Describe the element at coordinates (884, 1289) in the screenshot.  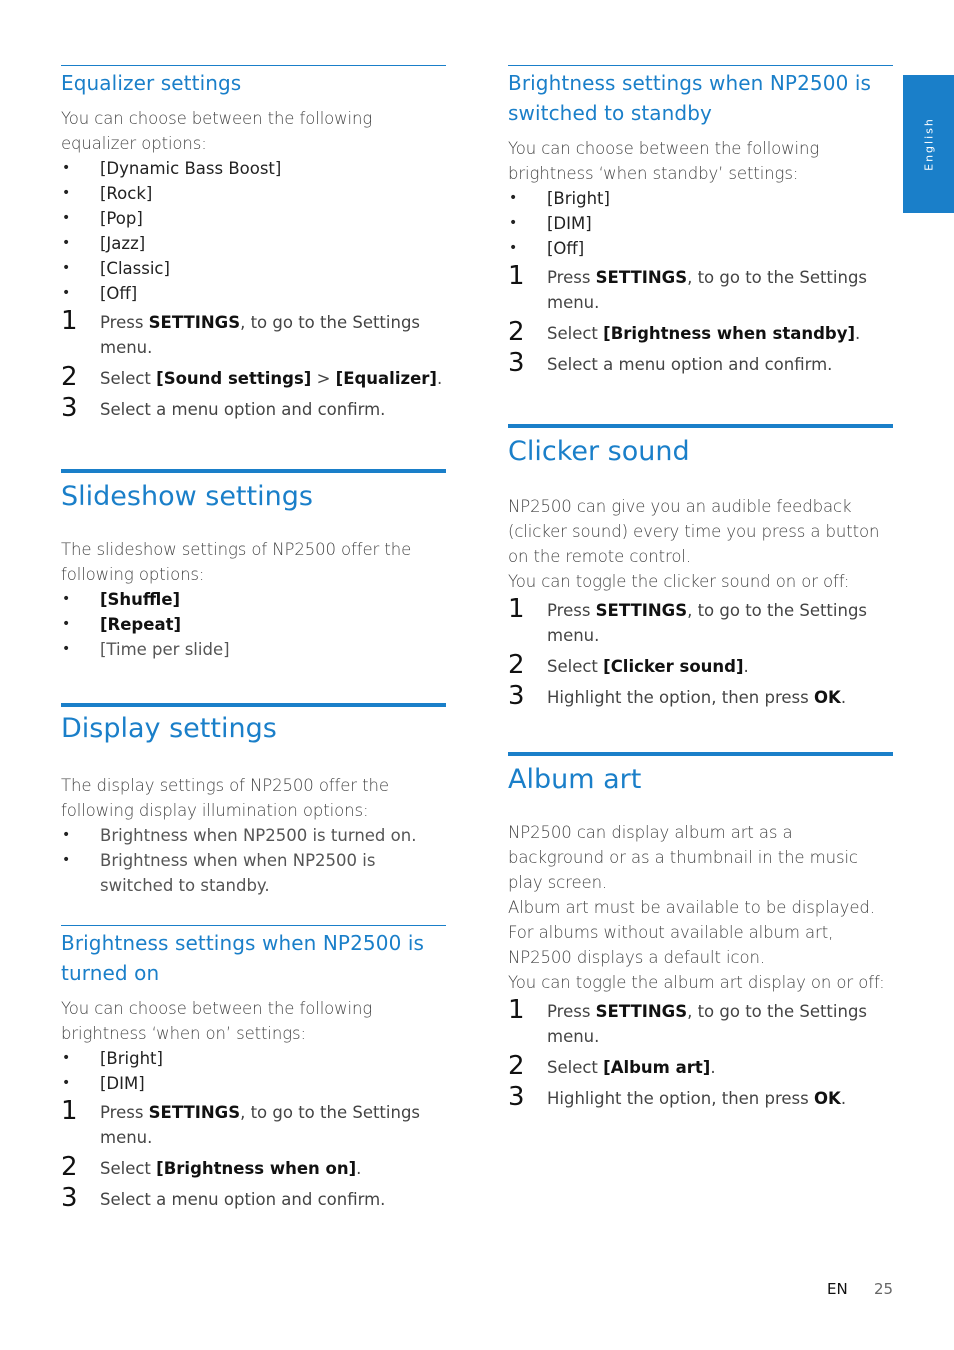
I see `page-number: 25` at that location.